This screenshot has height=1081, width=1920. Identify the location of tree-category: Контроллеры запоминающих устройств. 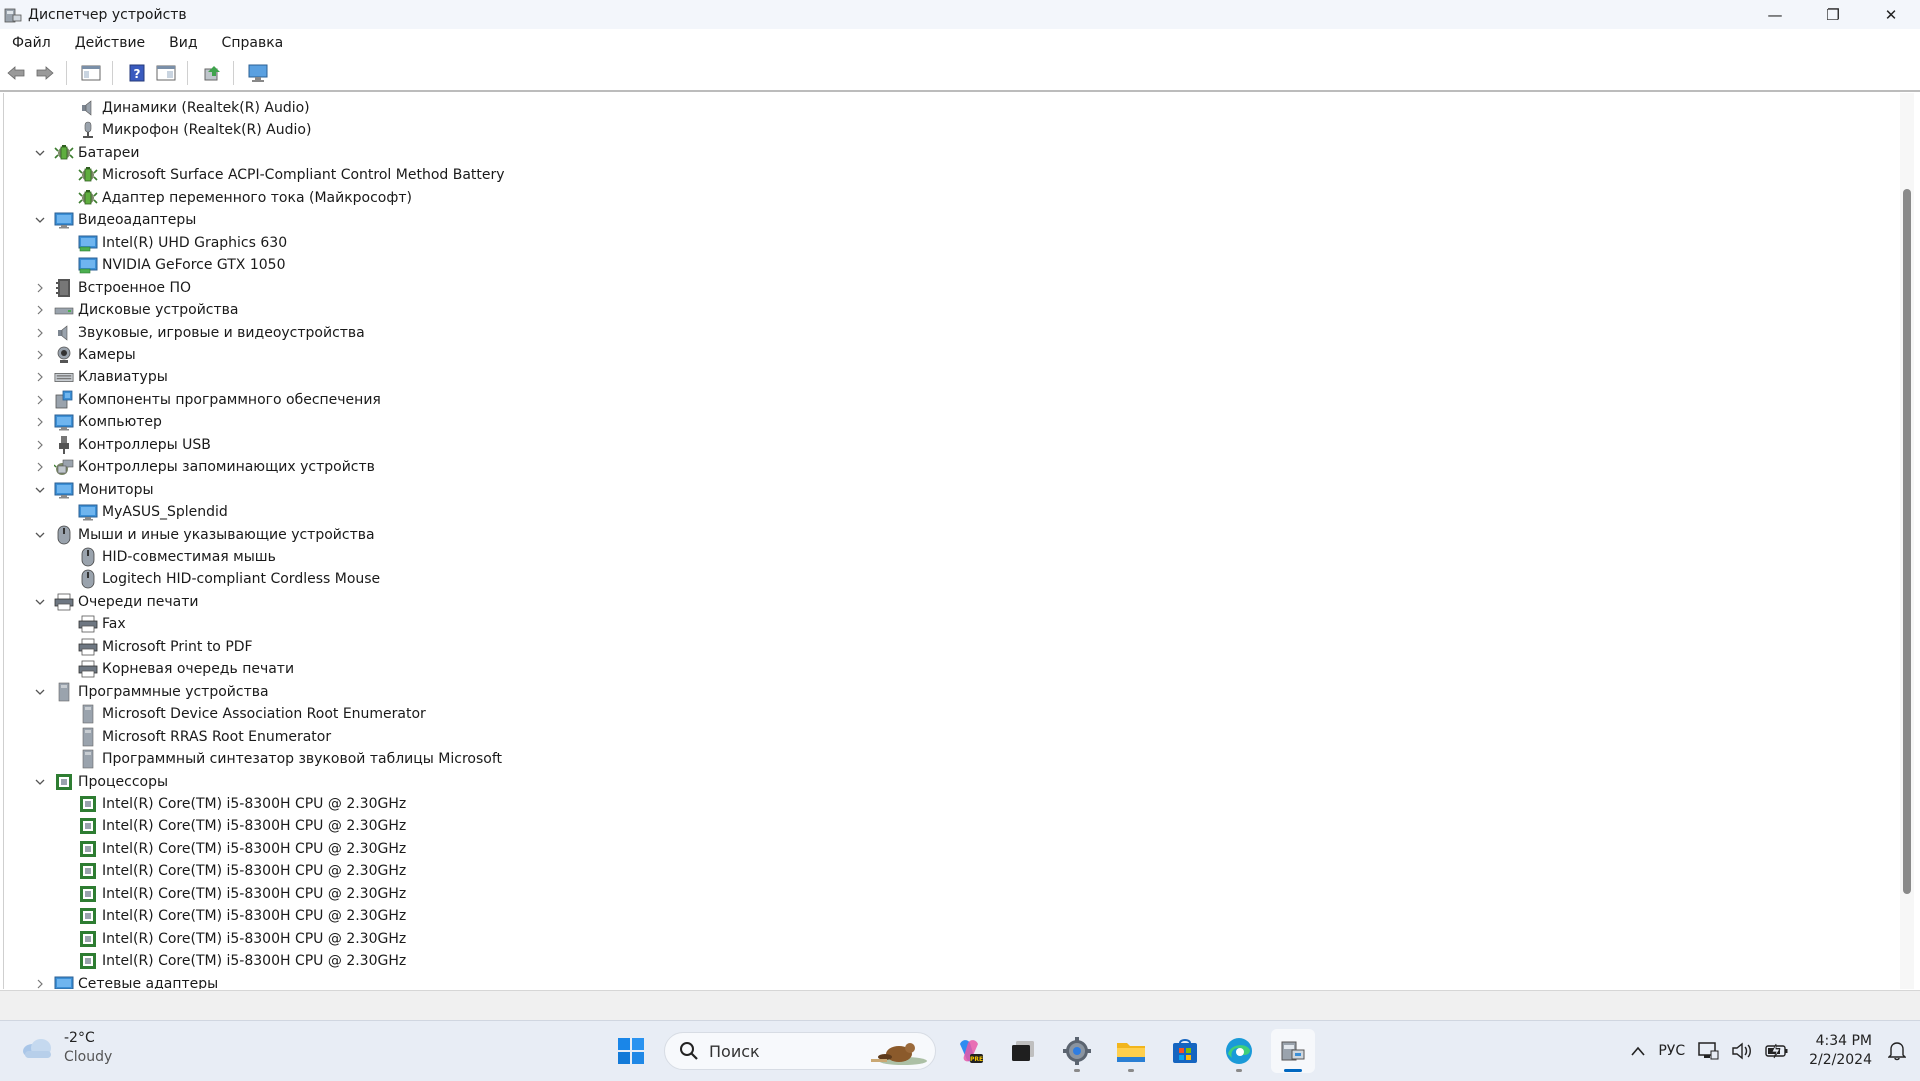
(214, 467).